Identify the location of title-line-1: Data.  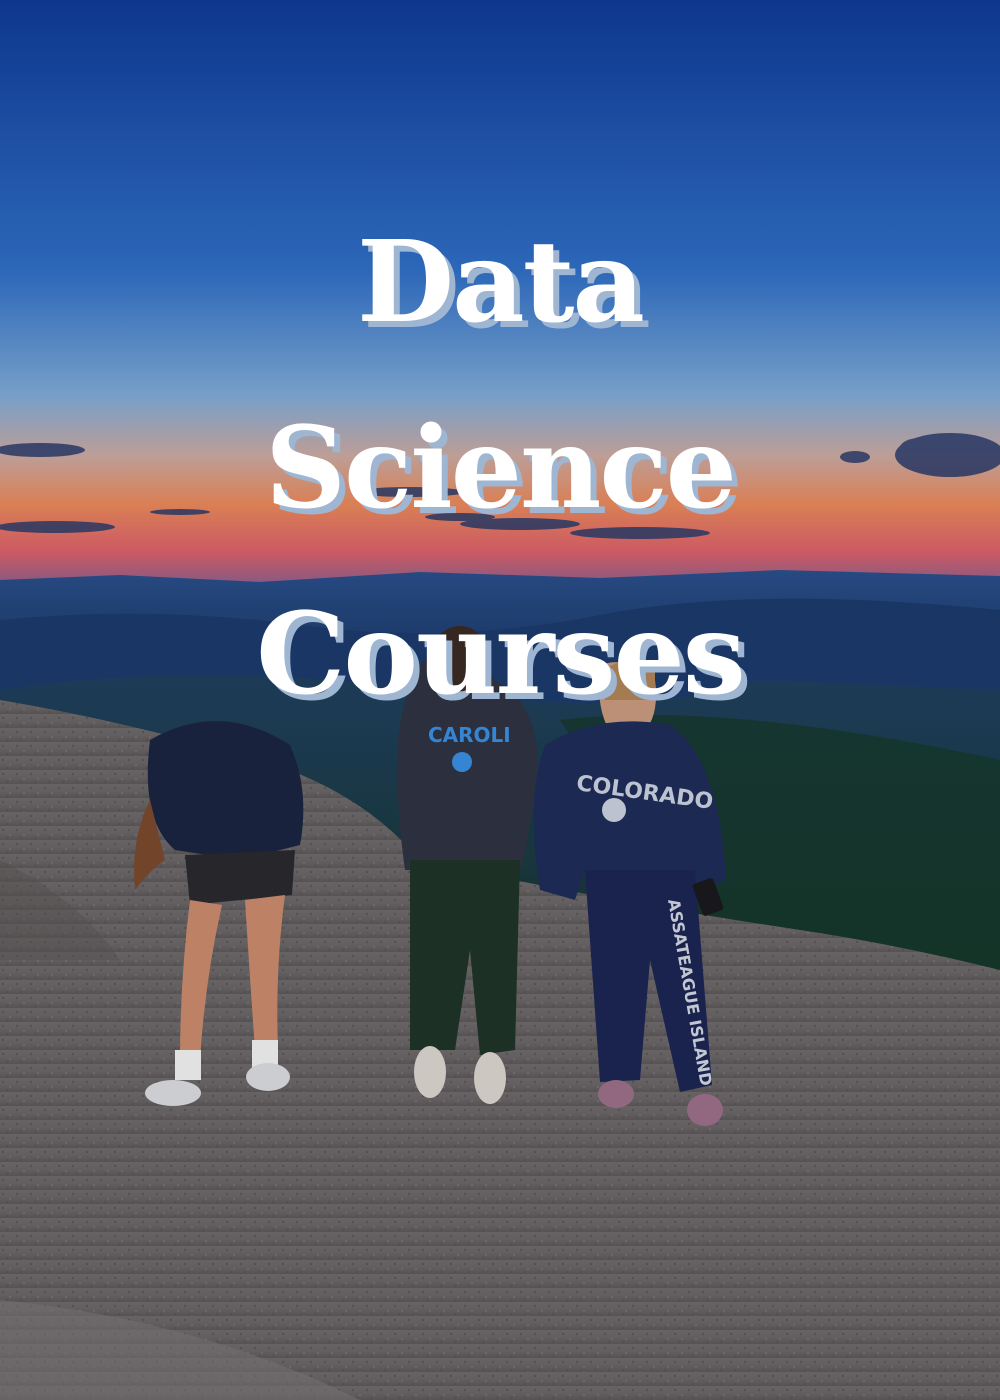
(501, 282).